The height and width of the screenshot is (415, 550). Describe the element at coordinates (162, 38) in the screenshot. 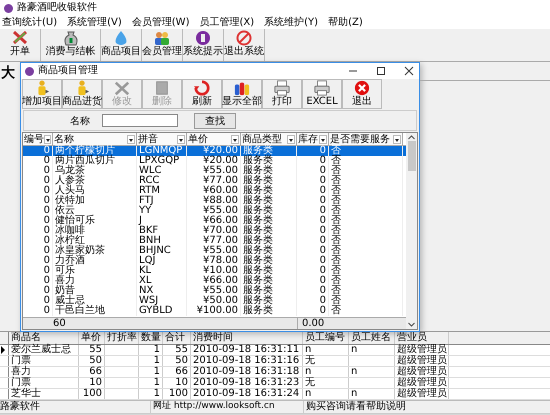

I see `people-icon` at that location.